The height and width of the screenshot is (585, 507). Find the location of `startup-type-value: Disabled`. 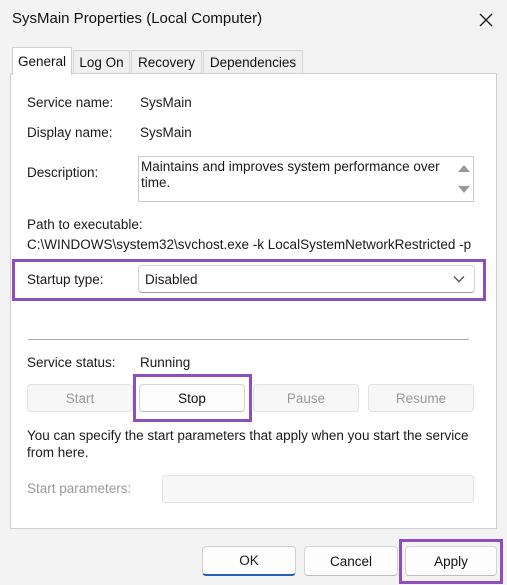

startup-type-value: Disabled is located at coordinates (171, 279).